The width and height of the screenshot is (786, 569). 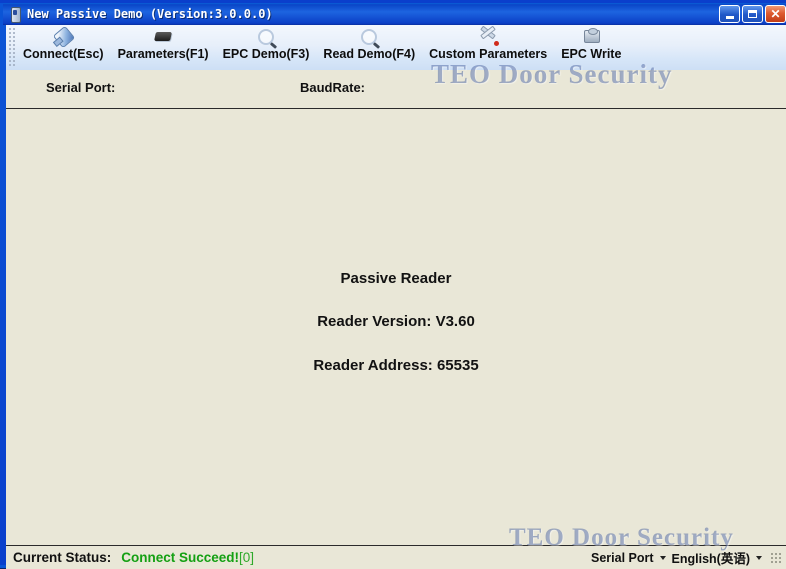 What do you see at coordinates (15, 14) in the screenshot?
I see `rfid-tag-icon` at bounding box center [15, 14].